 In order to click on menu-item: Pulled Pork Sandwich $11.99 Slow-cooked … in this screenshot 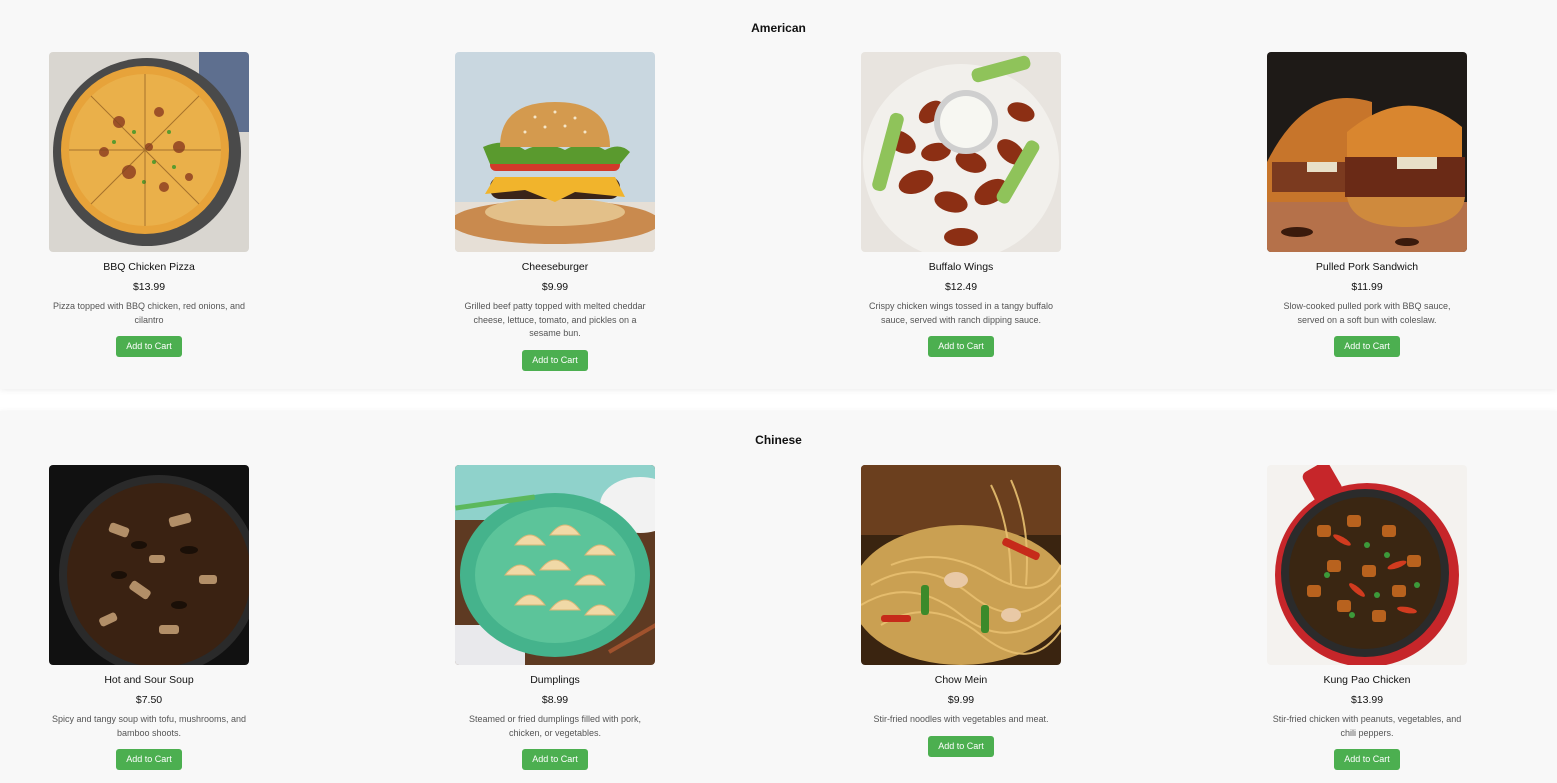, I will do `click(1367, 204)`.